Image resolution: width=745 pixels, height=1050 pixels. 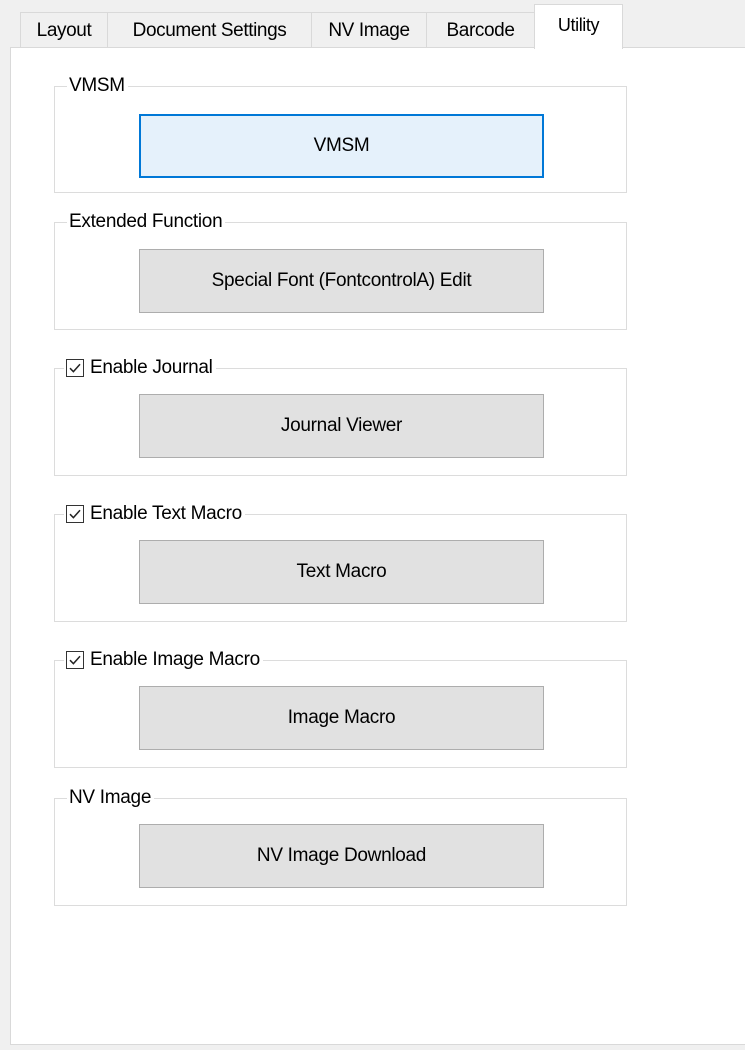 What do you see at coordinates (151, 368) in the screenshot?
I see `enable-journal-label: Enable Journal` at bounding box center [151, 368].